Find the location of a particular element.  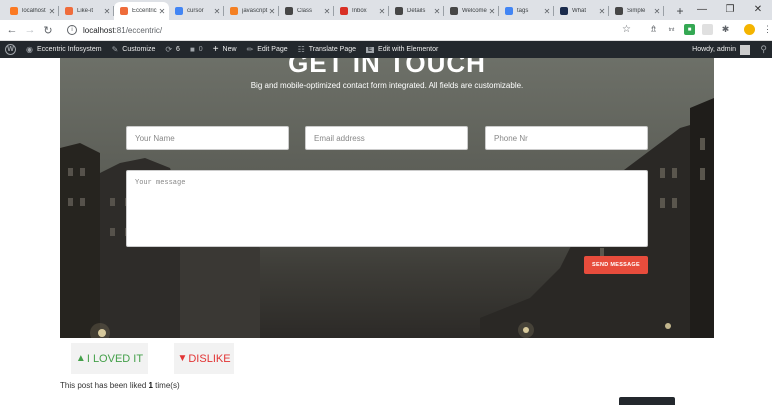

tab-label: Welcome is located at coordinates (474, 11).